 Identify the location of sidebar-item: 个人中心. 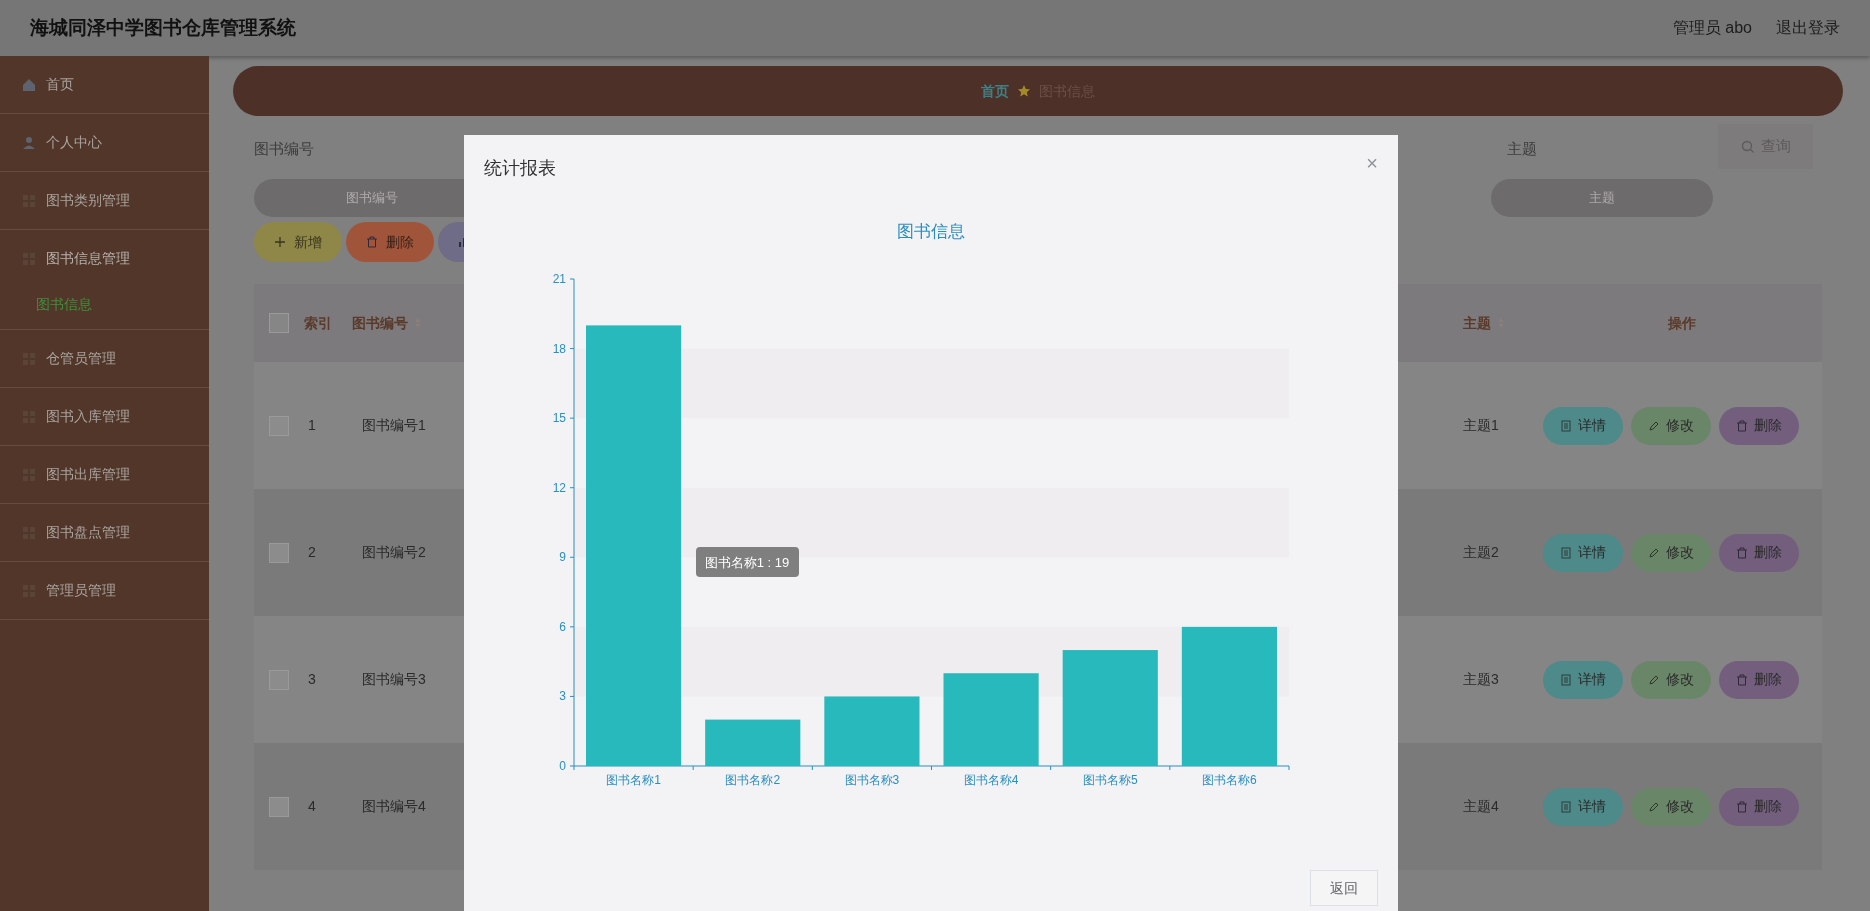
(104, 142).